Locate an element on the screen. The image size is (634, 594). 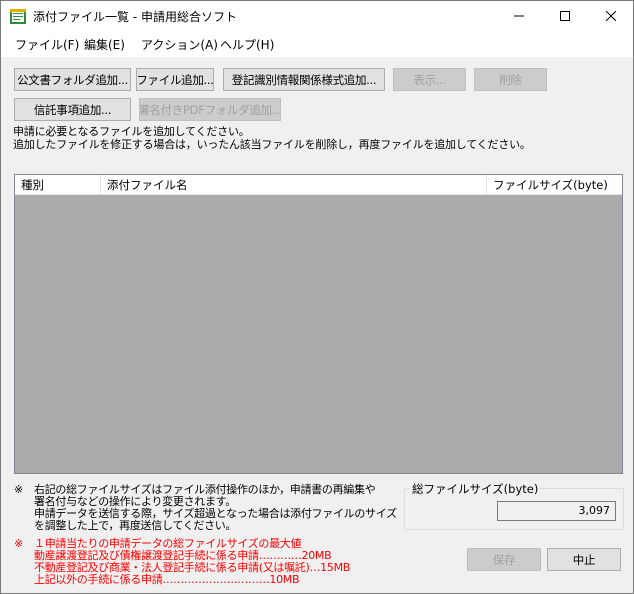
title-bar: 添付ファイル一覧 - 申請用総合ソフト is located at coordinates (317, 16).